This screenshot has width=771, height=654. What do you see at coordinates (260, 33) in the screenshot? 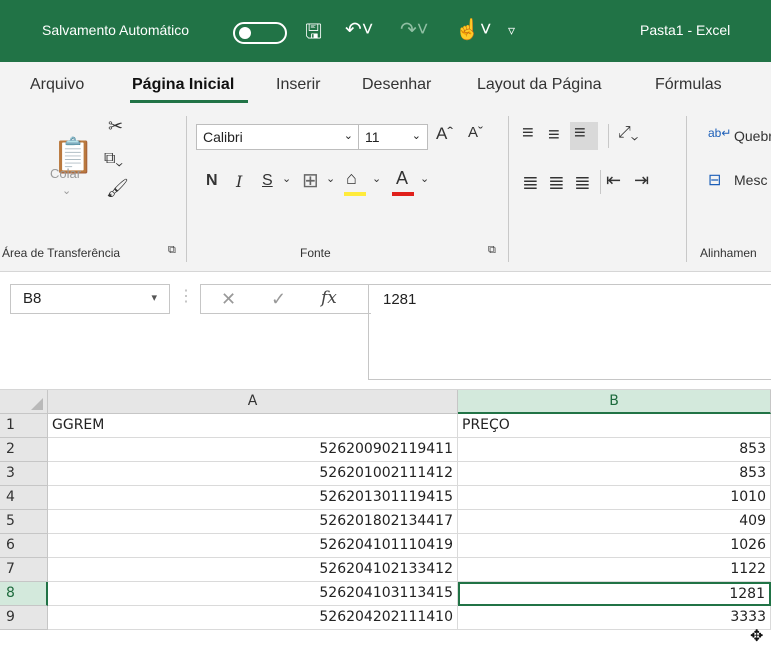
I see `autosave-toggle` at bounding box center [260, 33].